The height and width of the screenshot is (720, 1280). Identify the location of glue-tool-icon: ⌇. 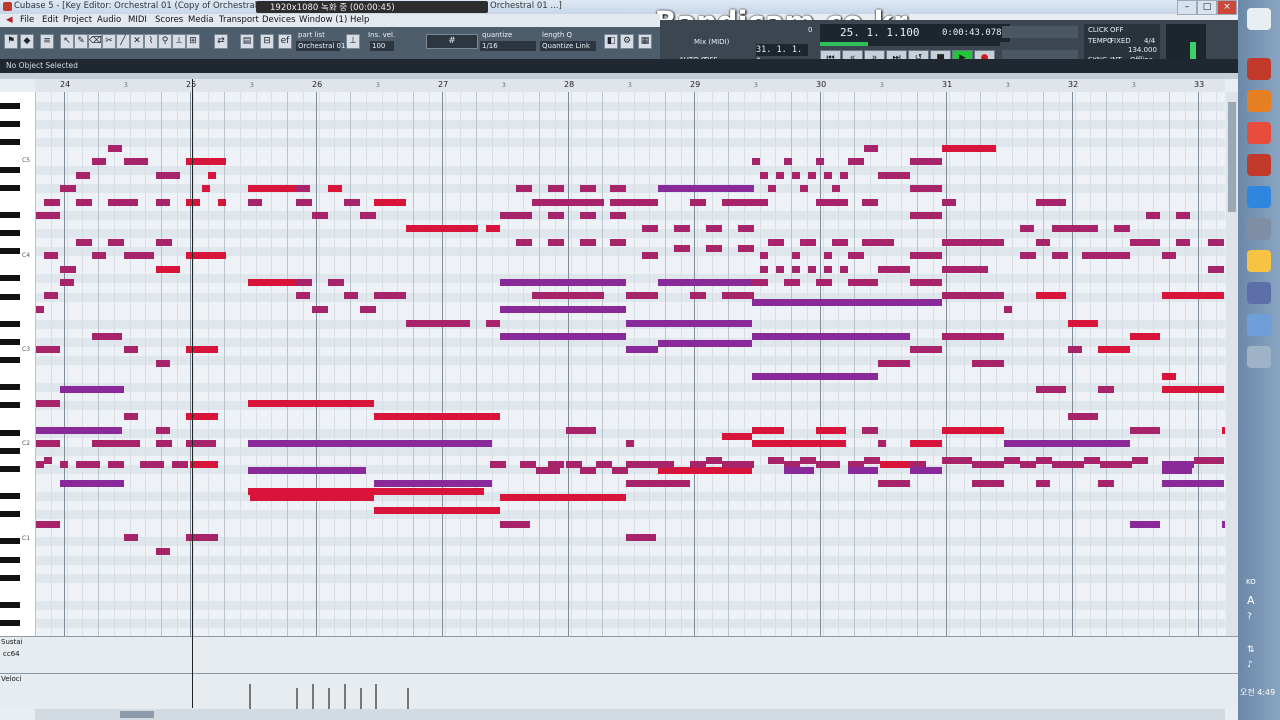
(151, 41).